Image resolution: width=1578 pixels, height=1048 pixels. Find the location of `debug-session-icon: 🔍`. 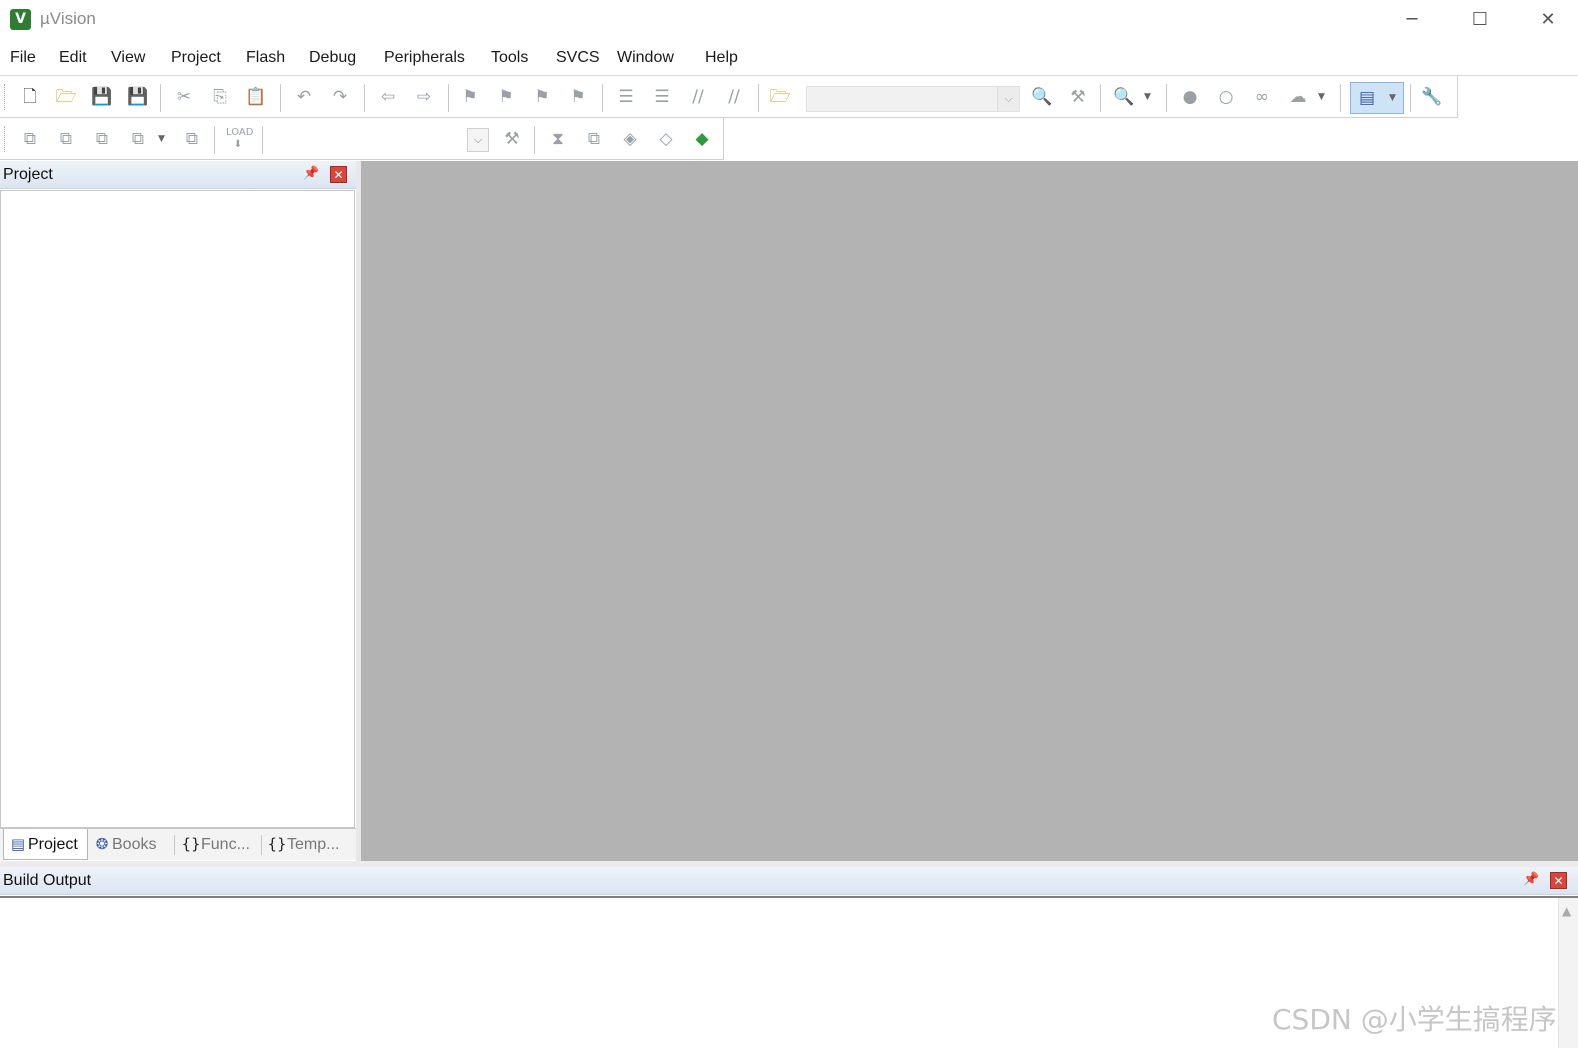

debug-session-icon: 🔍 is located at coordinates (1124, 97).